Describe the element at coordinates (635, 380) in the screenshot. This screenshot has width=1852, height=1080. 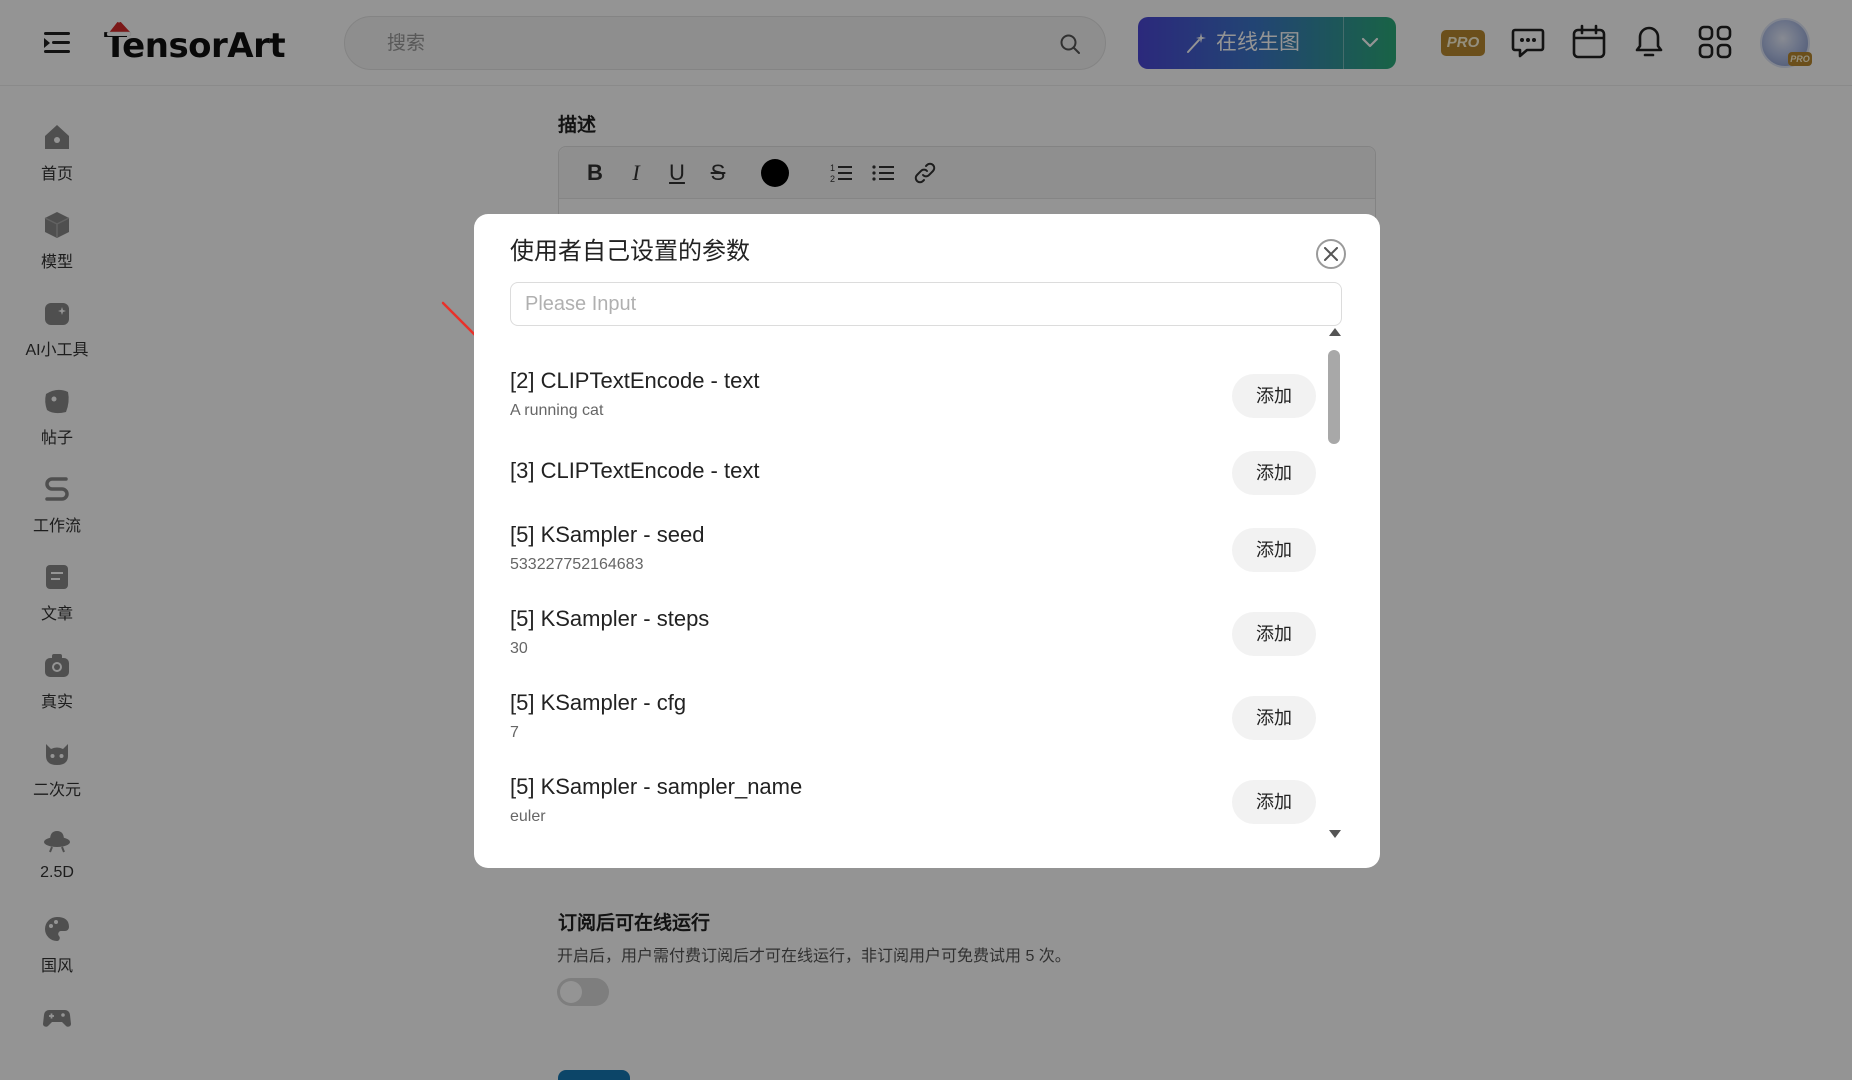
I see `param-title: [2] CLIPTextEncode - text` at that location.